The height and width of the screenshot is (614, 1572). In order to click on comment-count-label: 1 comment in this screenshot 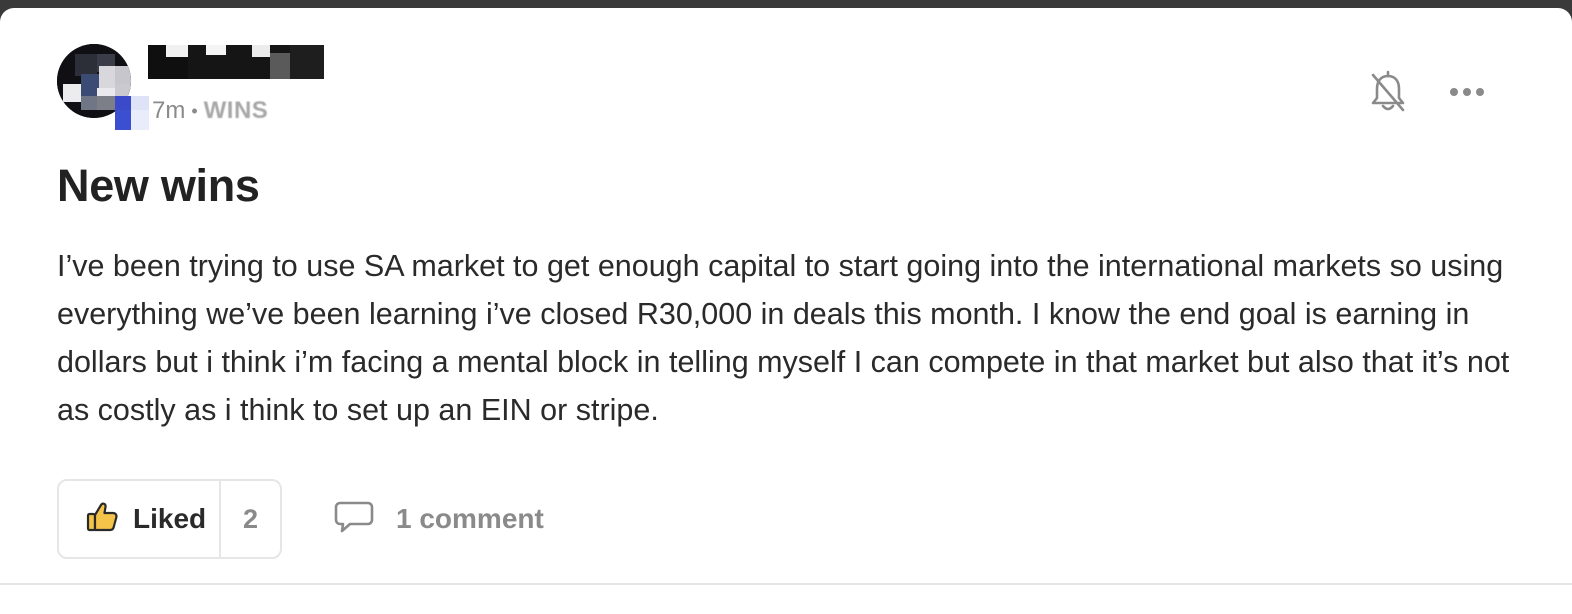, I will do `click(470, 518)`.